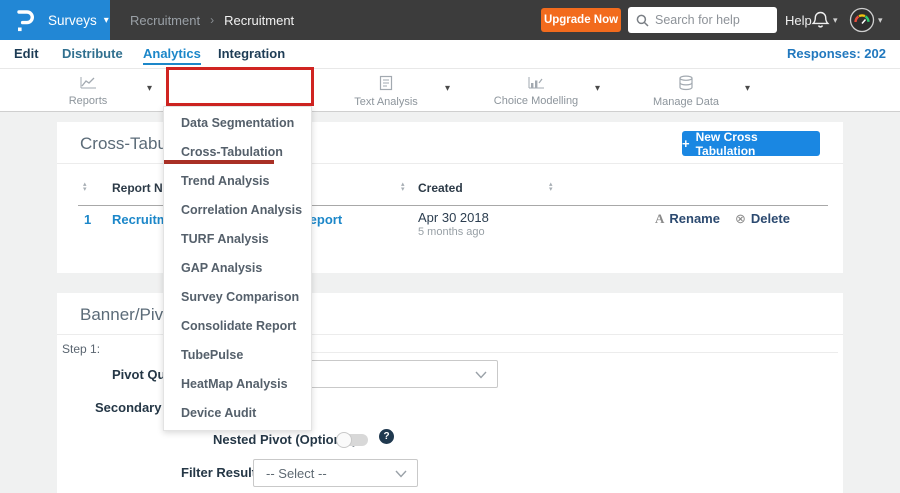 The image size is (900, 493). I want to click on toggle-knob, so click(344, 440).